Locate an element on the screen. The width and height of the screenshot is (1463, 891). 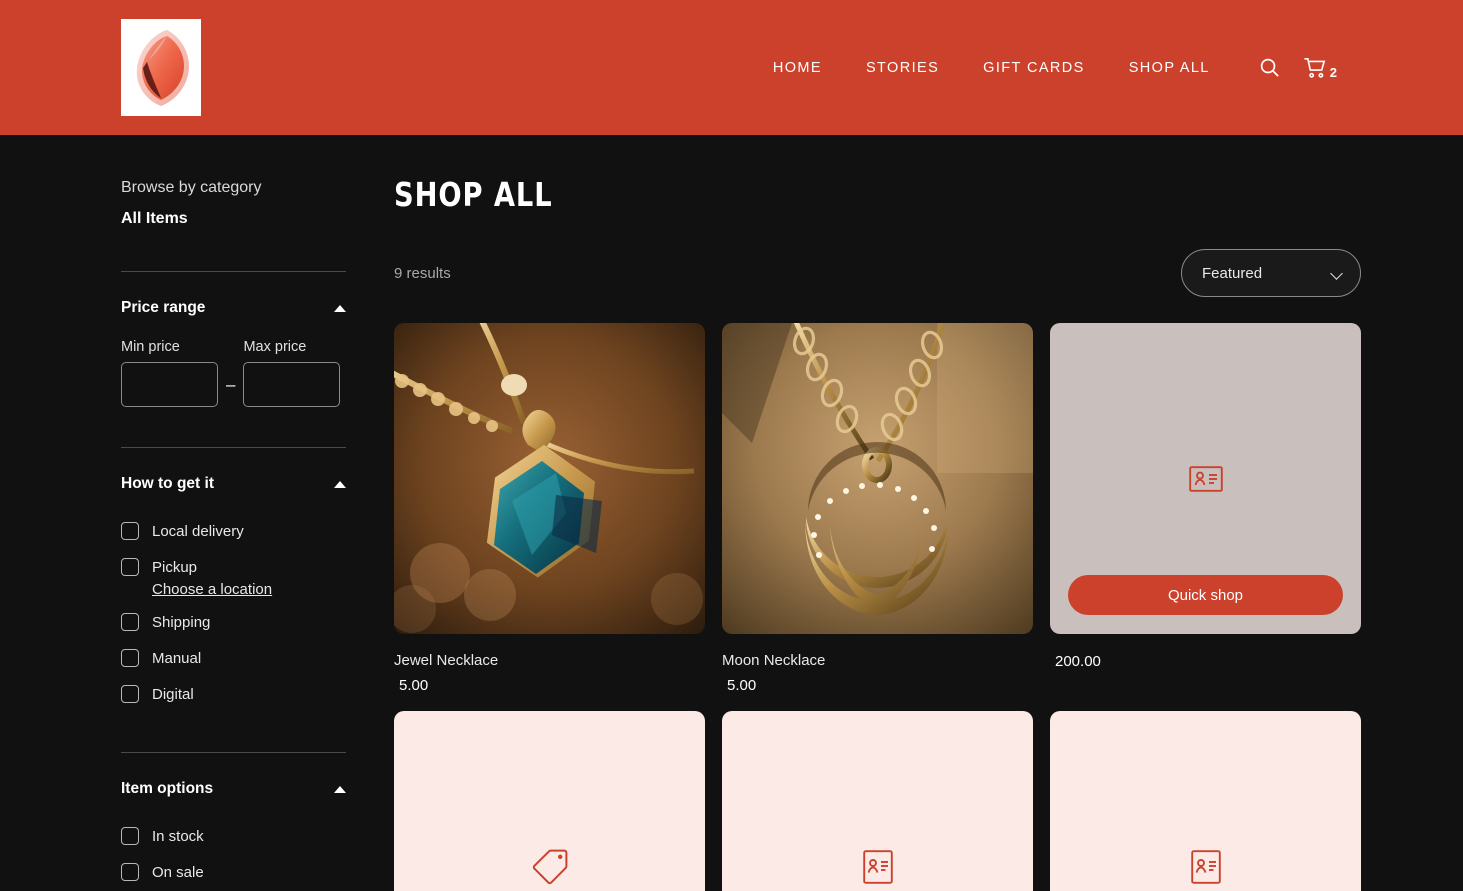
chevron-down-icon is located at coordinates (1336, 273).